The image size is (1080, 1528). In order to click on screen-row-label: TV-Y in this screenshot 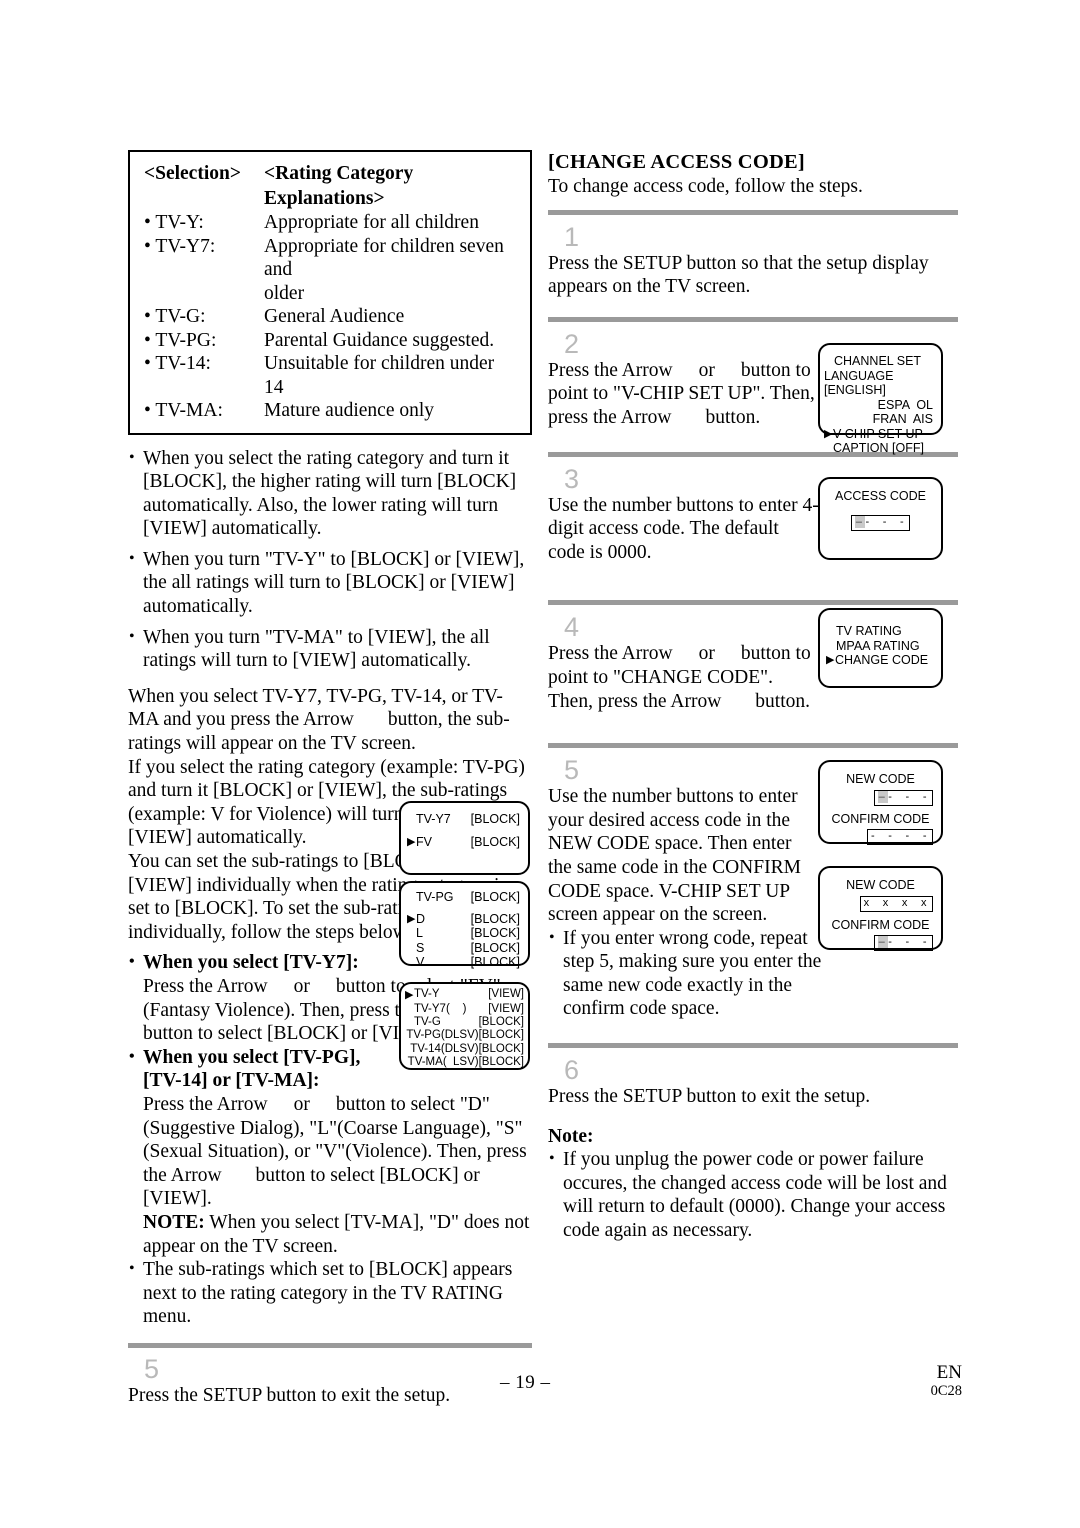, I will do `click(427, 994)`.